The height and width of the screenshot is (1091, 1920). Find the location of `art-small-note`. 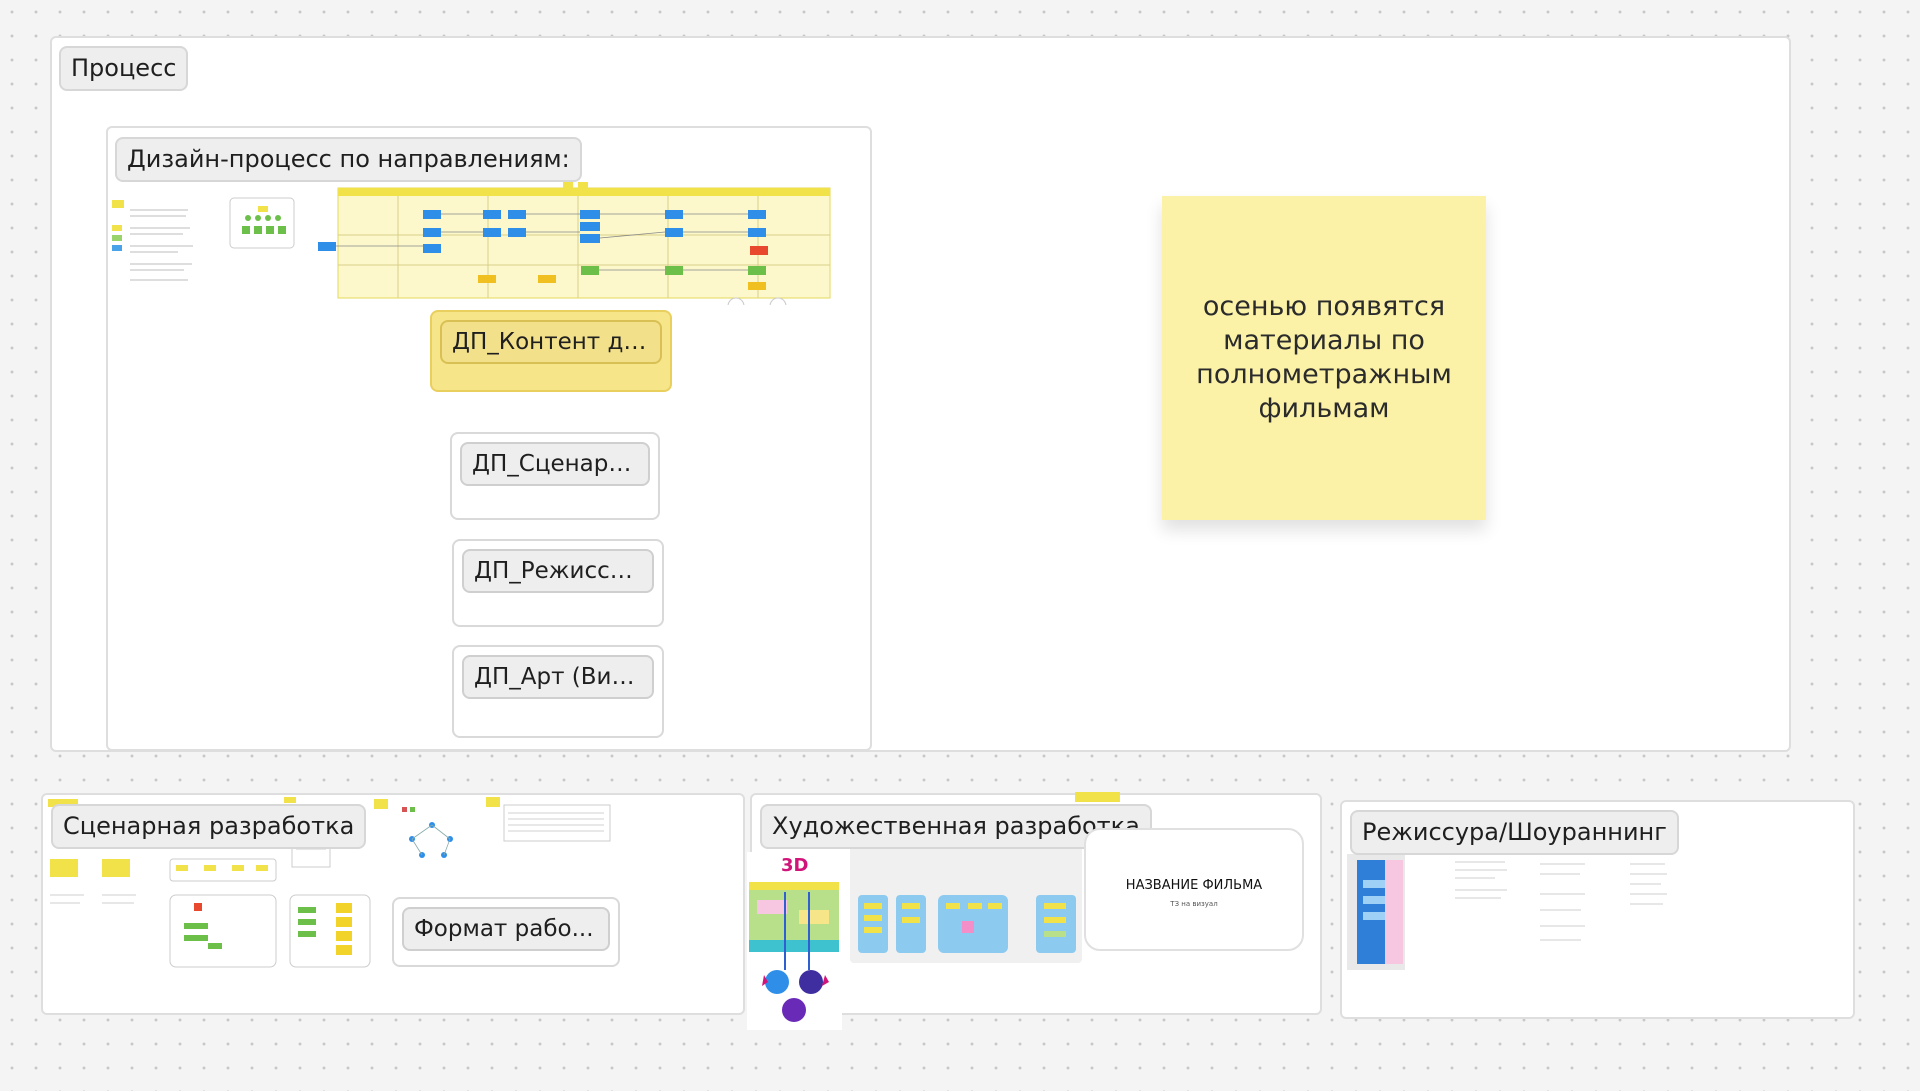

art-small-note is located at coordinates (1097, 797).